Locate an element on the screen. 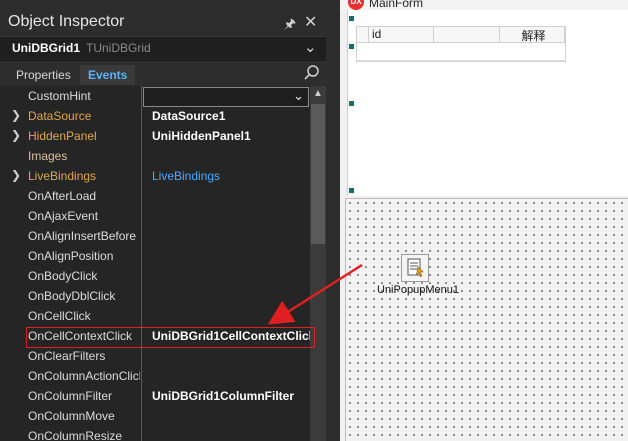 This screenshot has width=628, height=441. inspector-title-bar: Object Inspector 🖈 ✕ is located at coordinates (163, 23).